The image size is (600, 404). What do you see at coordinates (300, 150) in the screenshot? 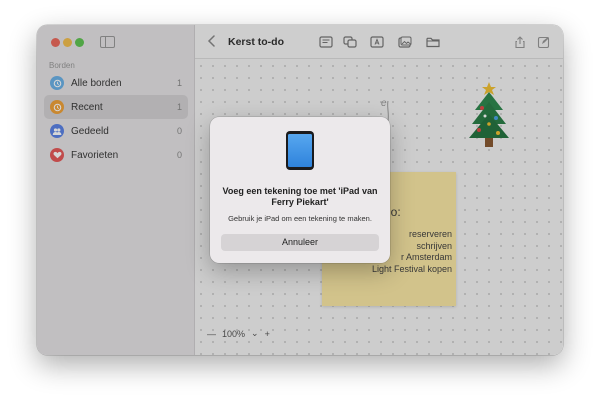
I see `ipad-icon` at bounding box center [300, 150].